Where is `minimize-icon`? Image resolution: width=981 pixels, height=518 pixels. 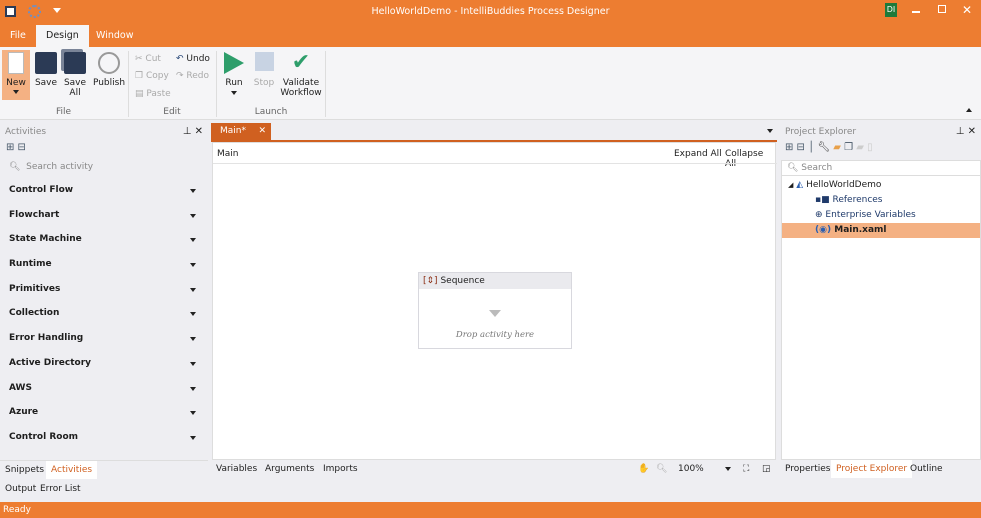 minimize-icon is located at coordinates (916, 12).